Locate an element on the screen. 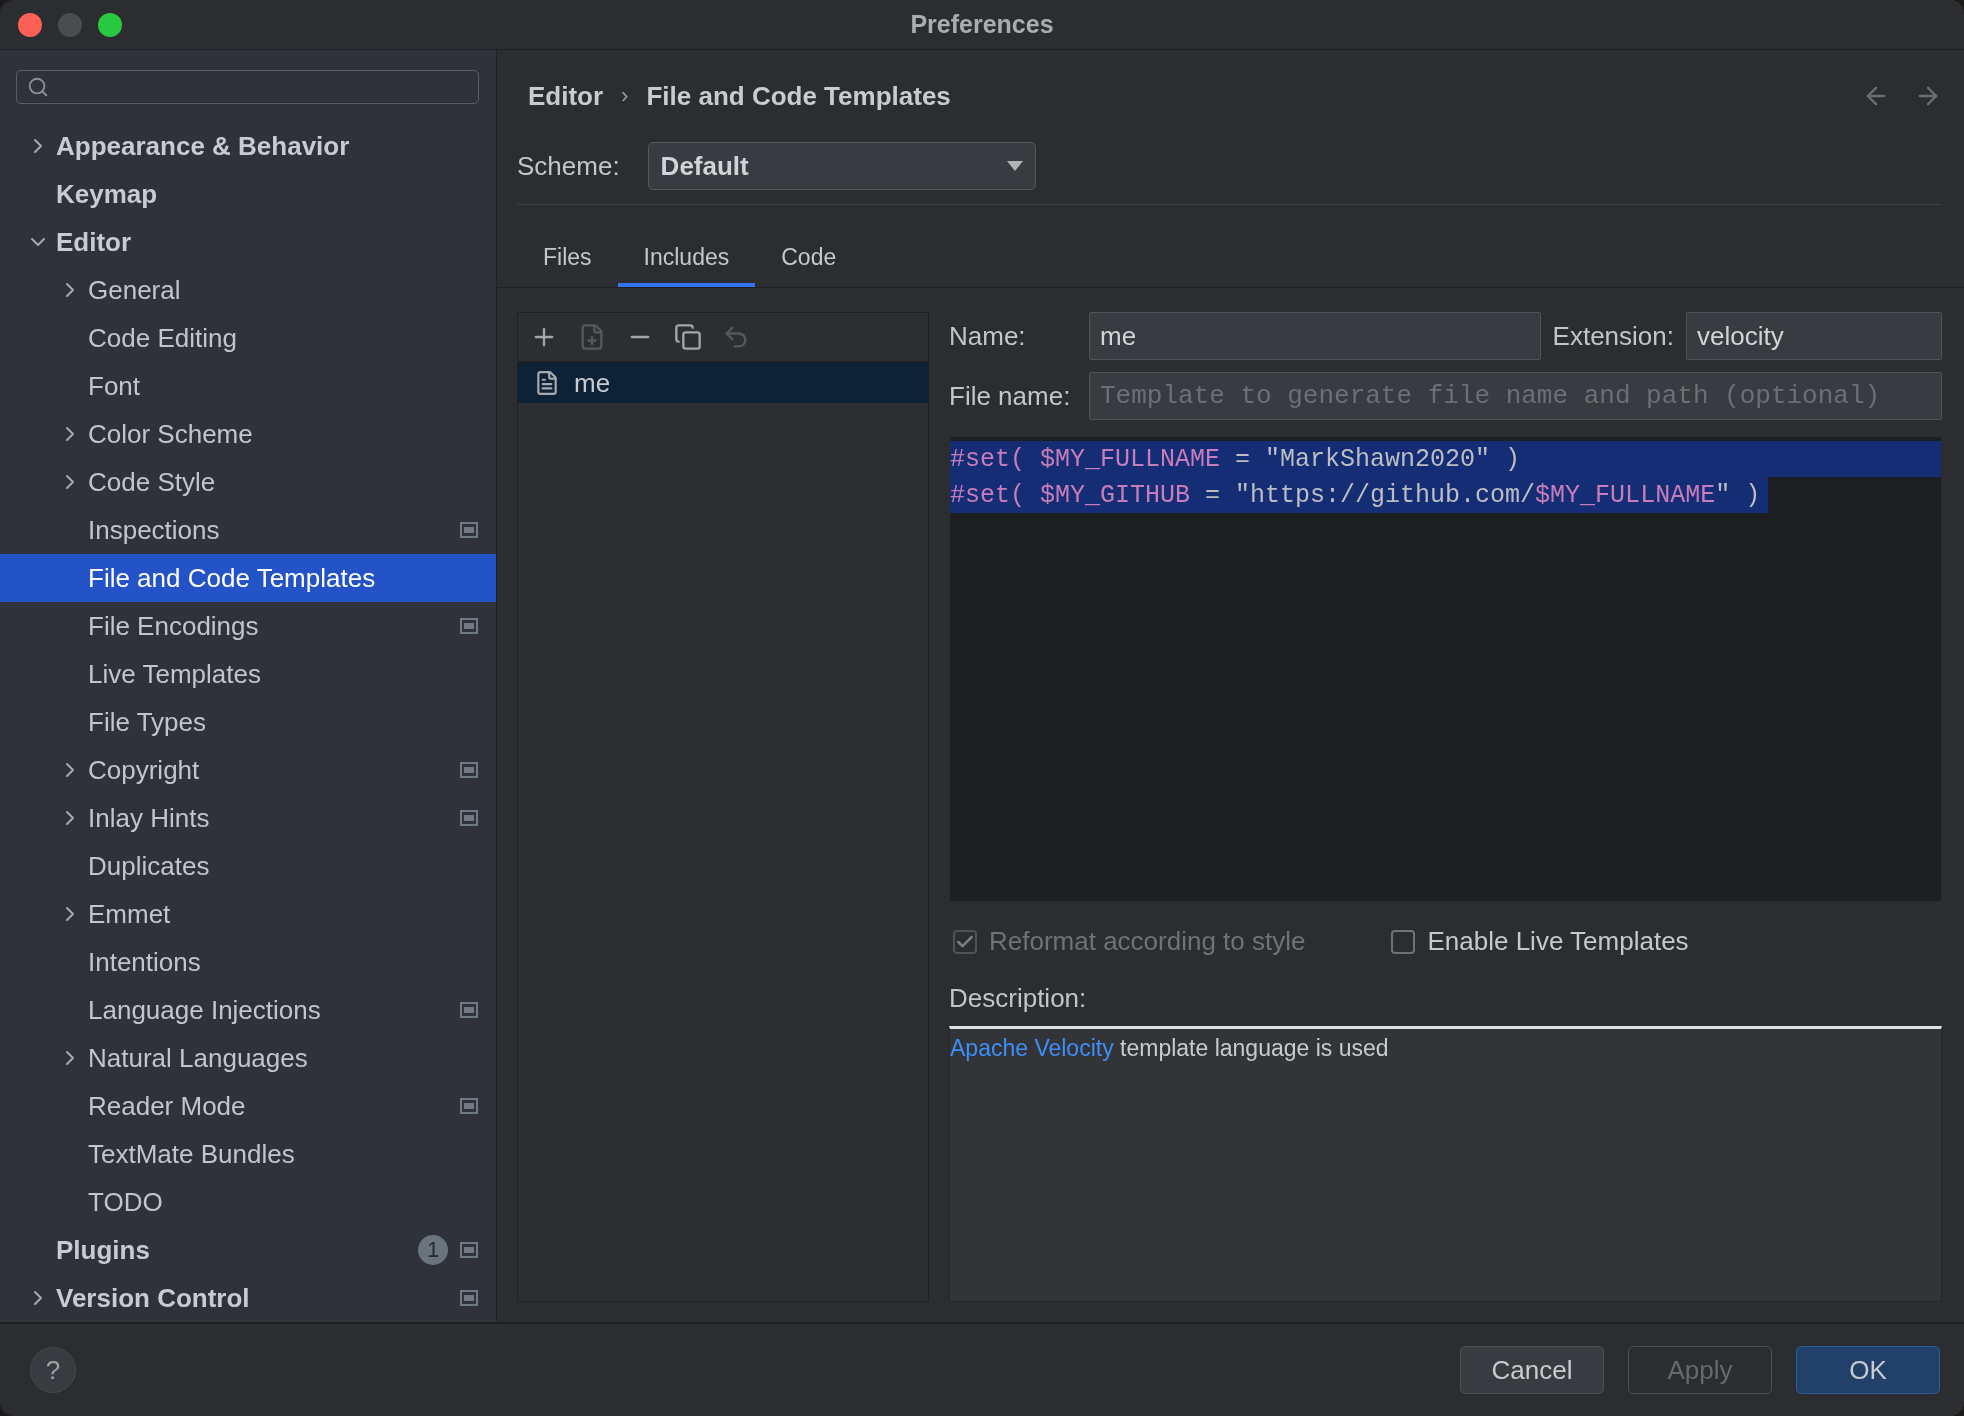  breadcrumb-item: File and Code Templates is located at coordinates (798, 96).